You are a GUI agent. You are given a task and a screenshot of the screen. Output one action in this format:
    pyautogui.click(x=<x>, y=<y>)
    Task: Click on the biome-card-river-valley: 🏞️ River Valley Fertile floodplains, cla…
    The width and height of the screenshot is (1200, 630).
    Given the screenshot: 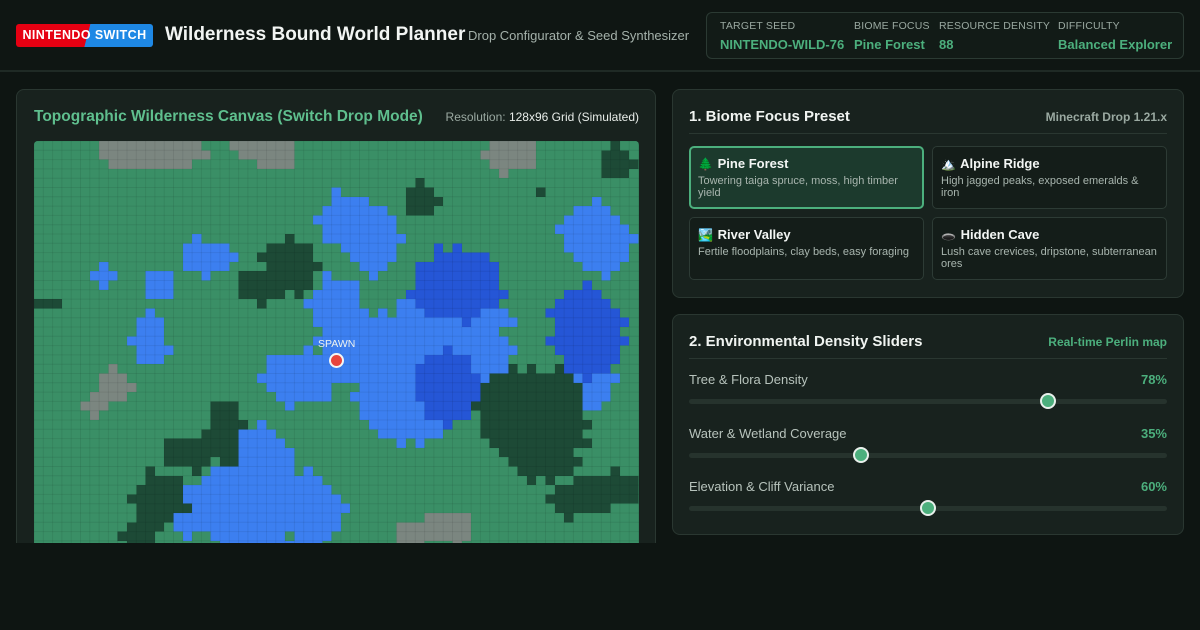 What is the action you would take?
    pyautogui.click(x=806, y=248)
    